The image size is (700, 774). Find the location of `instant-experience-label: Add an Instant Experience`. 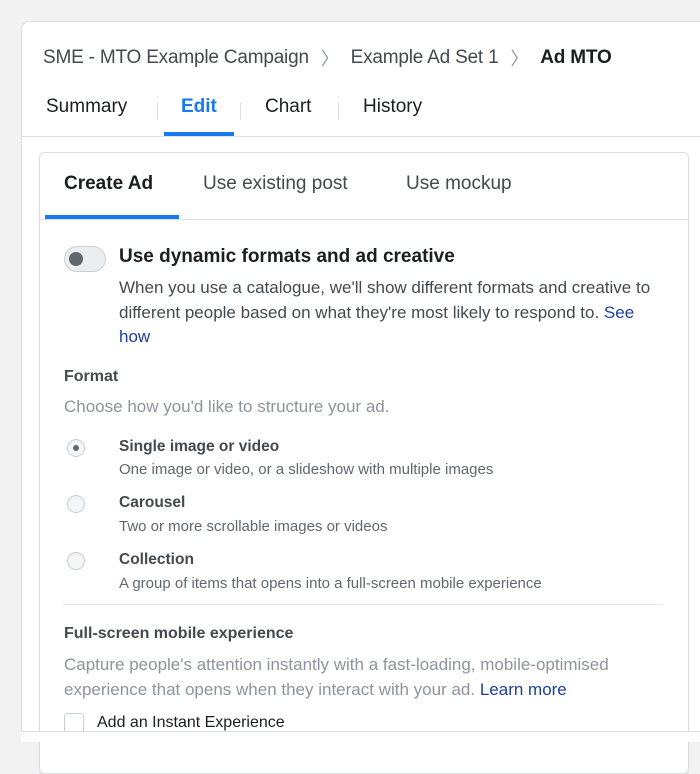

instant-experience-label: Add an Instant Experience is located at coordinates (191, 722).